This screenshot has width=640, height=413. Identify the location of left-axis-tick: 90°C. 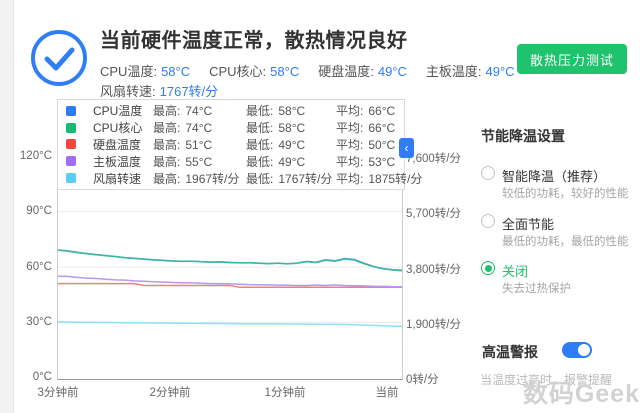
(39, 211).